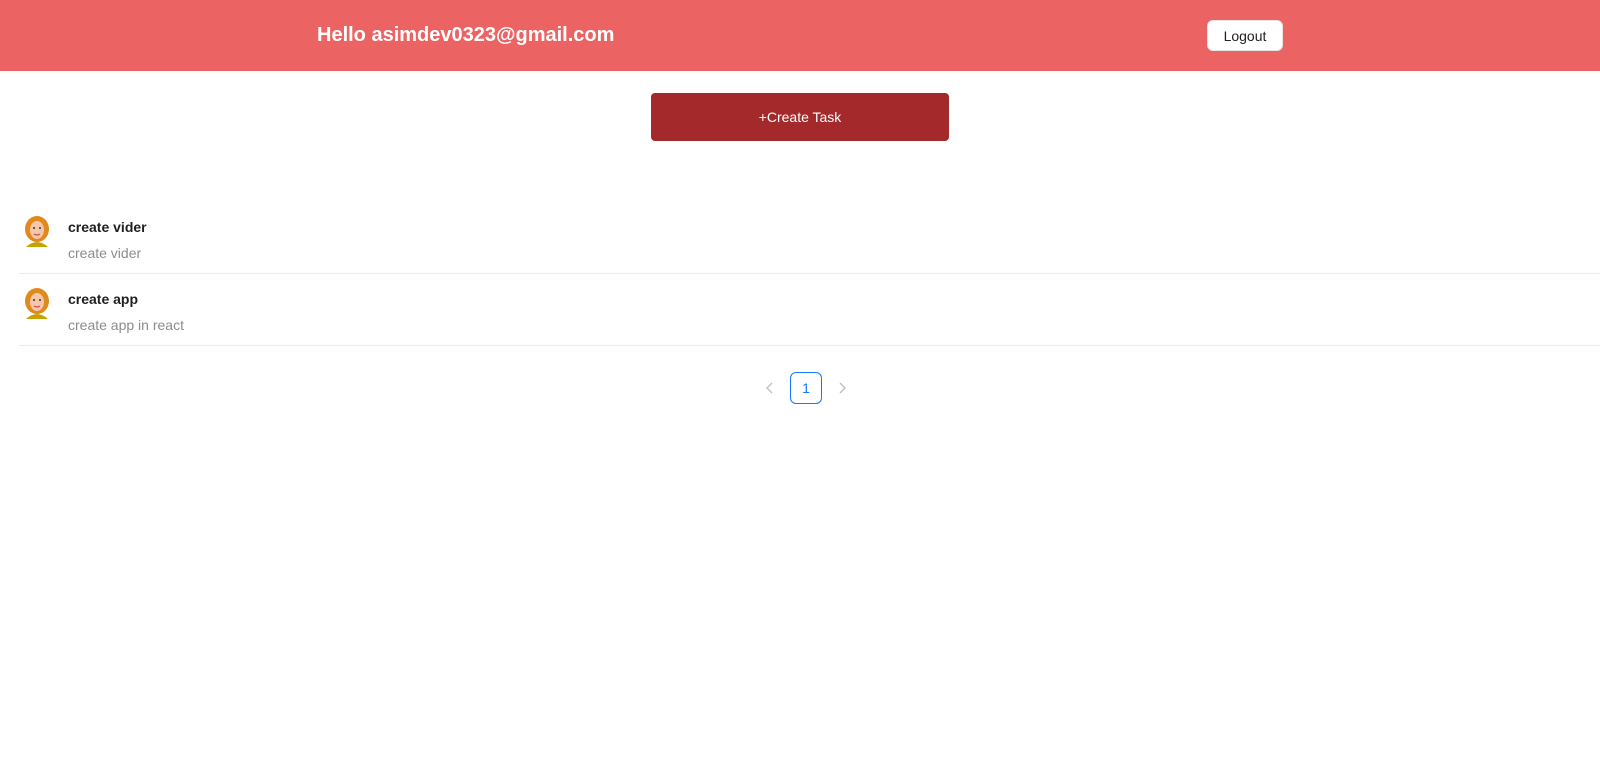 Image resolution: width=1600 pixels, height=773 pixels. What do you see at coordinates (809, 310) in the screenshot?
I see `task-list-item: create app create app in react` at bounding box center [809, 310].